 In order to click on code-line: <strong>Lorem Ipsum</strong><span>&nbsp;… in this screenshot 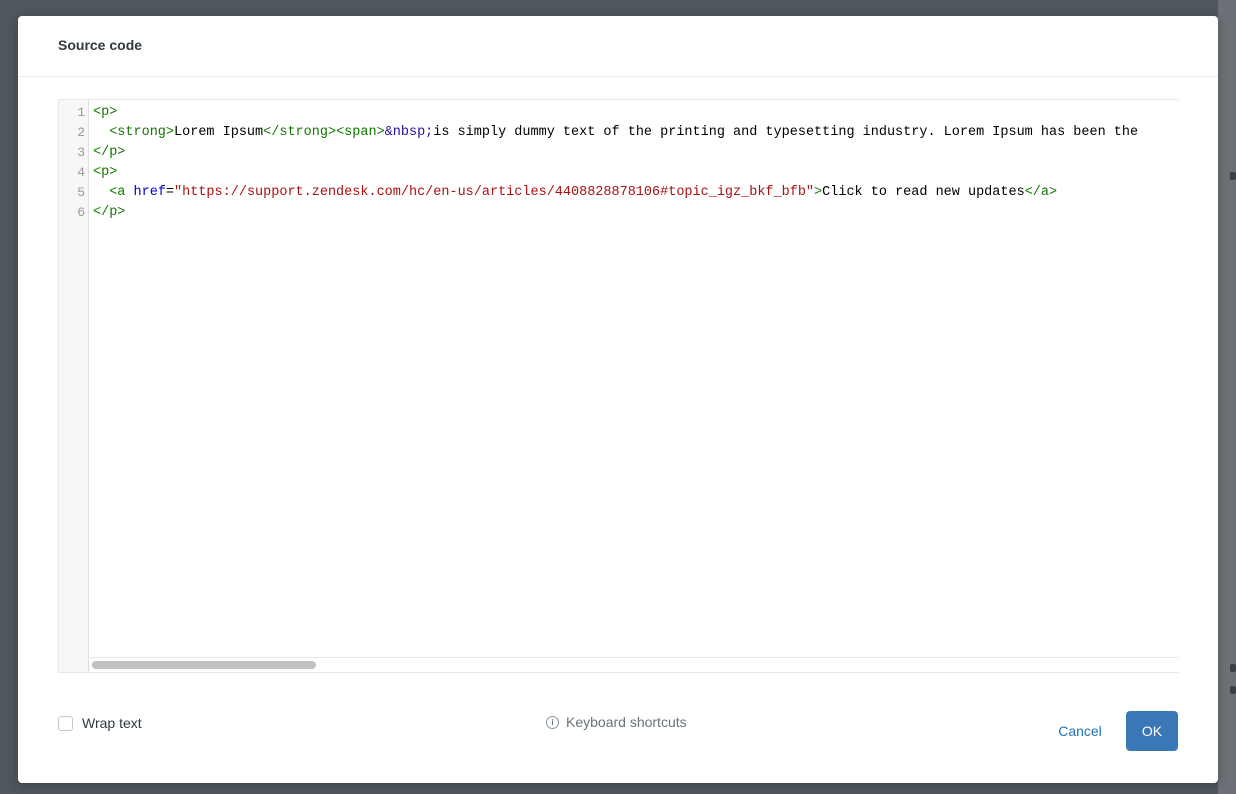, I will do `click(615, 133)`.